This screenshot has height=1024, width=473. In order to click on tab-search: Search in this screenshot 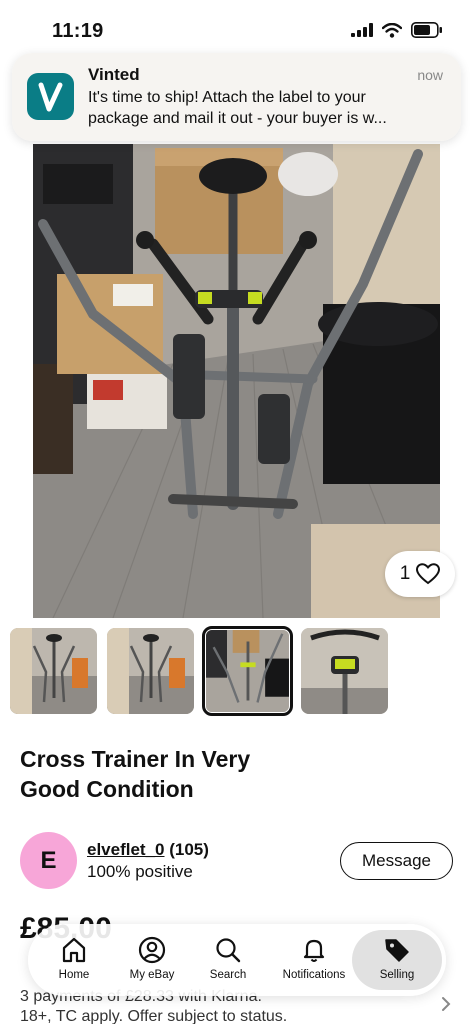, I will do `click(228, 960)`.